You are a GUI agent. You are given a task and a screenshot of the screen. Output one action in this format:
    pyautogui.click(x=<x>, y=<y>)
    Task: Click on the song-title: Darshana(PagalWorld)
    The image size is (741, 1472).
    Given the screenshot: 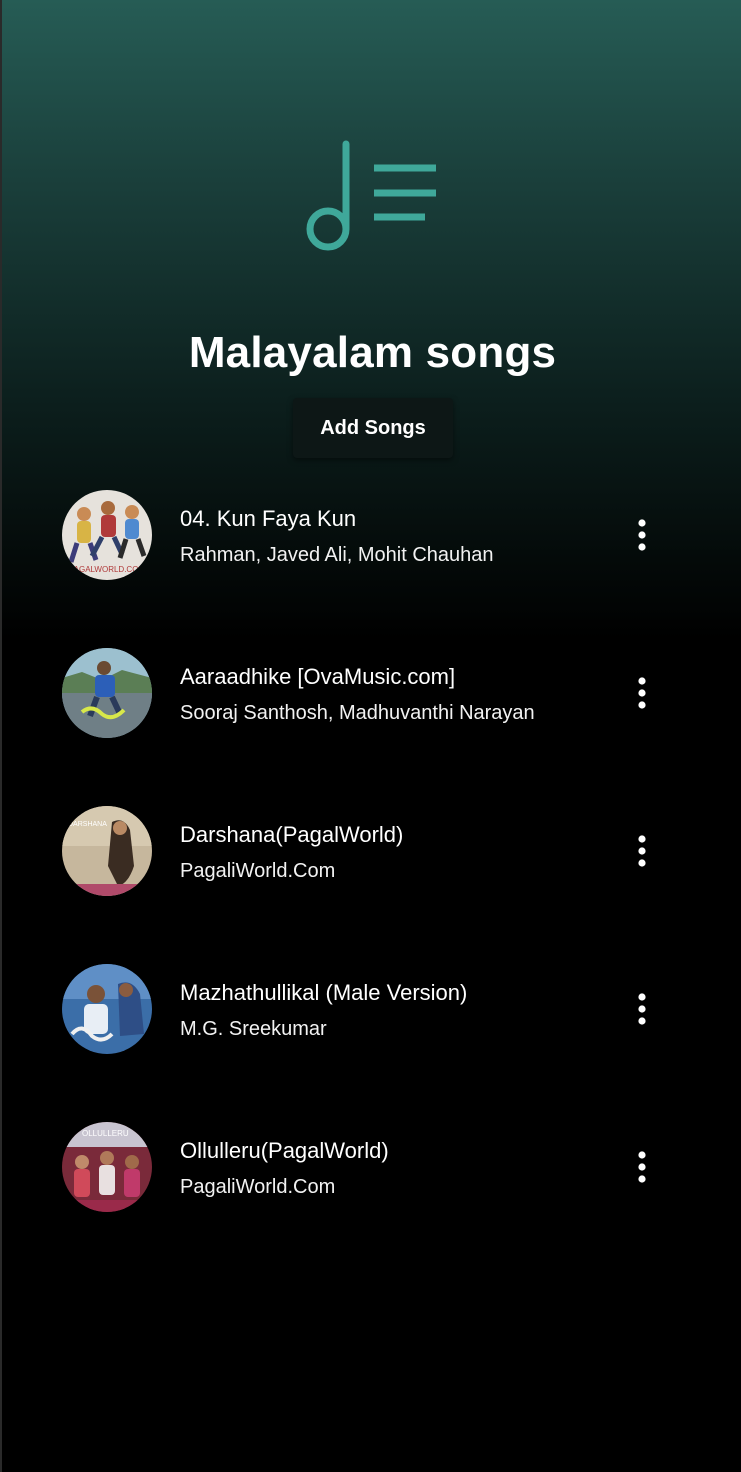 What is the action you would take?
    pyautogui.click(x=292, y=834)
    